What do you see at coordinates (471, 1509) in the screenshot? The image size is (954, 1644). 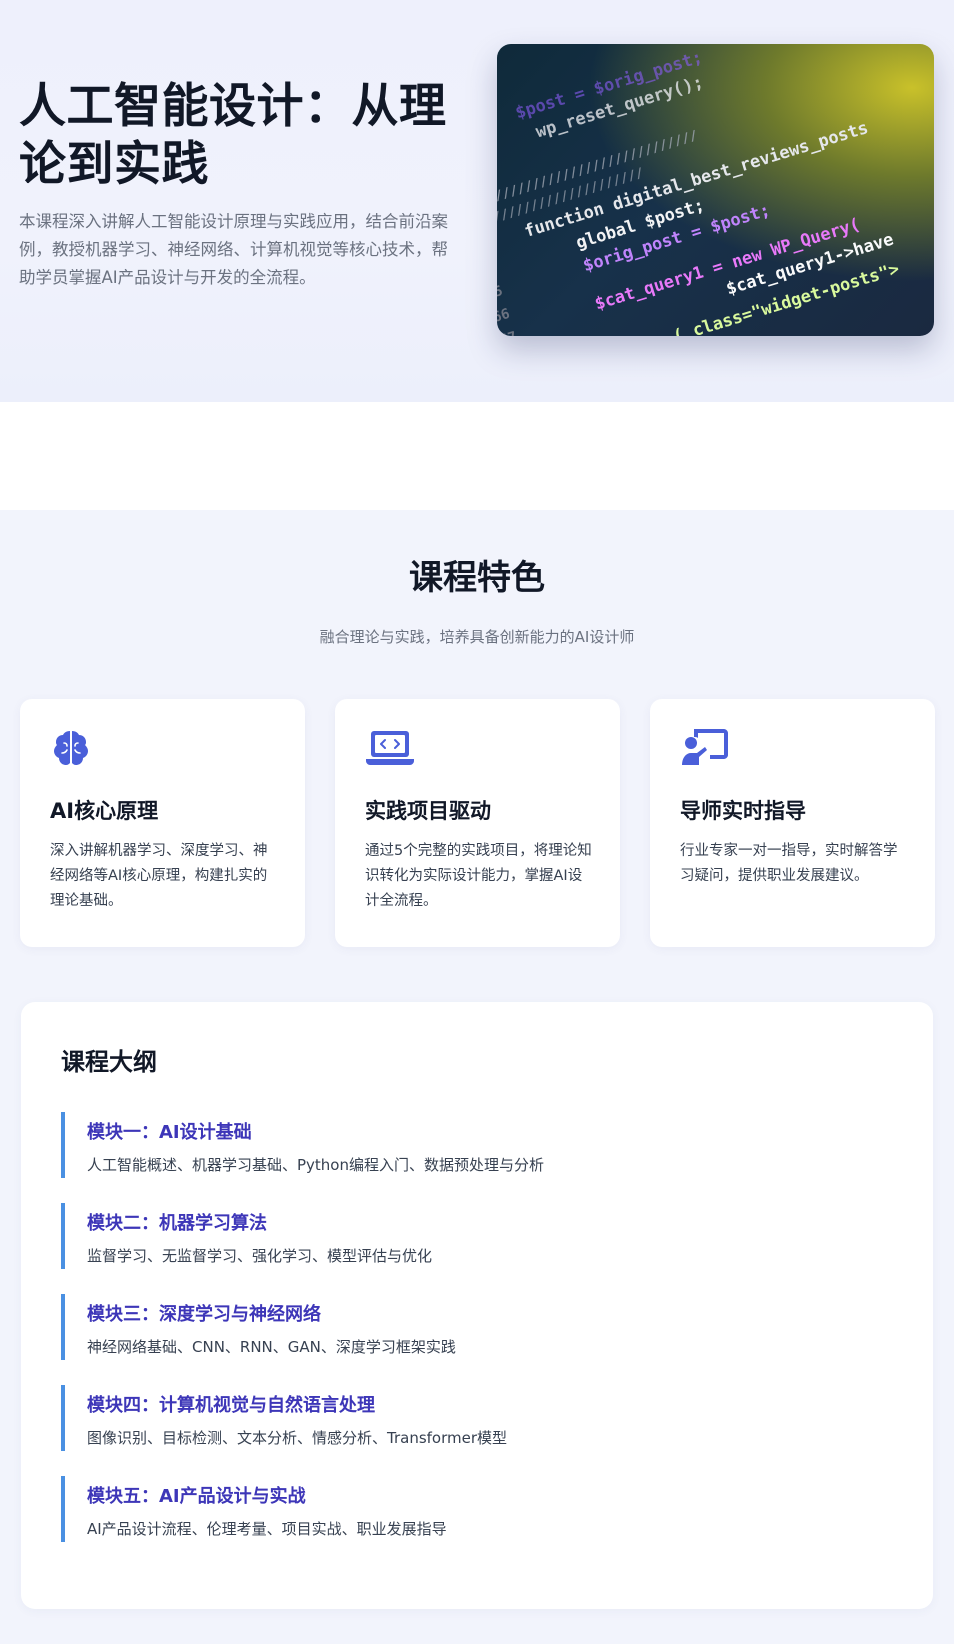 I see `outline-module: 模块五：AI产品设计与实战 AI产品设计流程、伦理考量、项目实战、职业发展指导` at bounding box center [471, 1509].